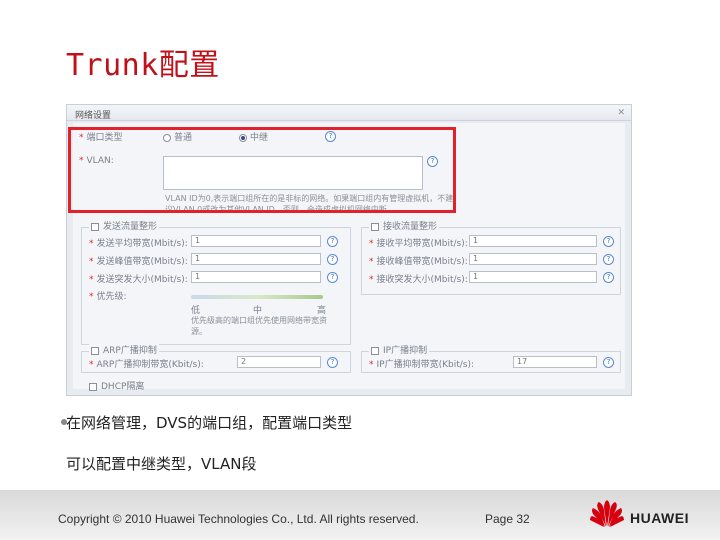 The height and width of the screenshot is (540, 720). What do you see at coordinates (555, 362) in the screenshot?
I see `ip-input: 17` at bounding box center [555, 362].